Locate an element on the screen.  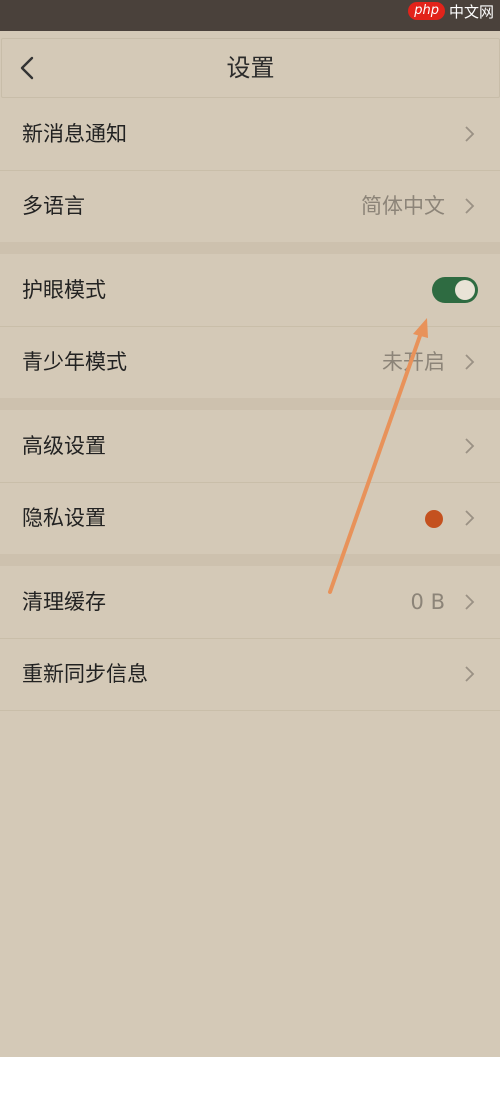
row-label: 青少年模式 is located at coordinates (74, 362).